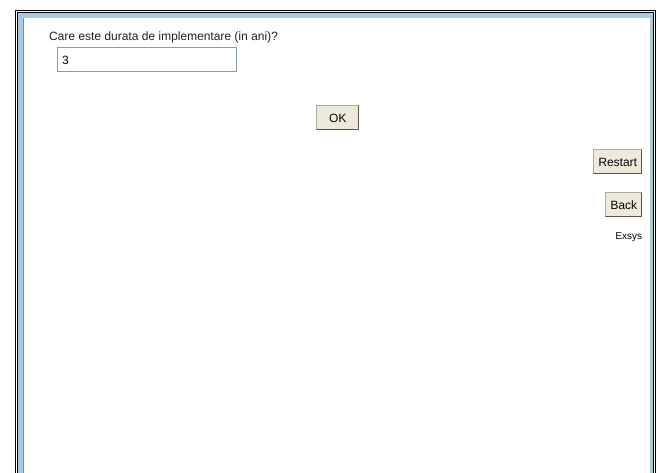 This screenshot has width=666, height=473. What do you see at coordinates (147, 59) in the screenshot?
I see `answer-field: 3` at bounding box center [147, 59].